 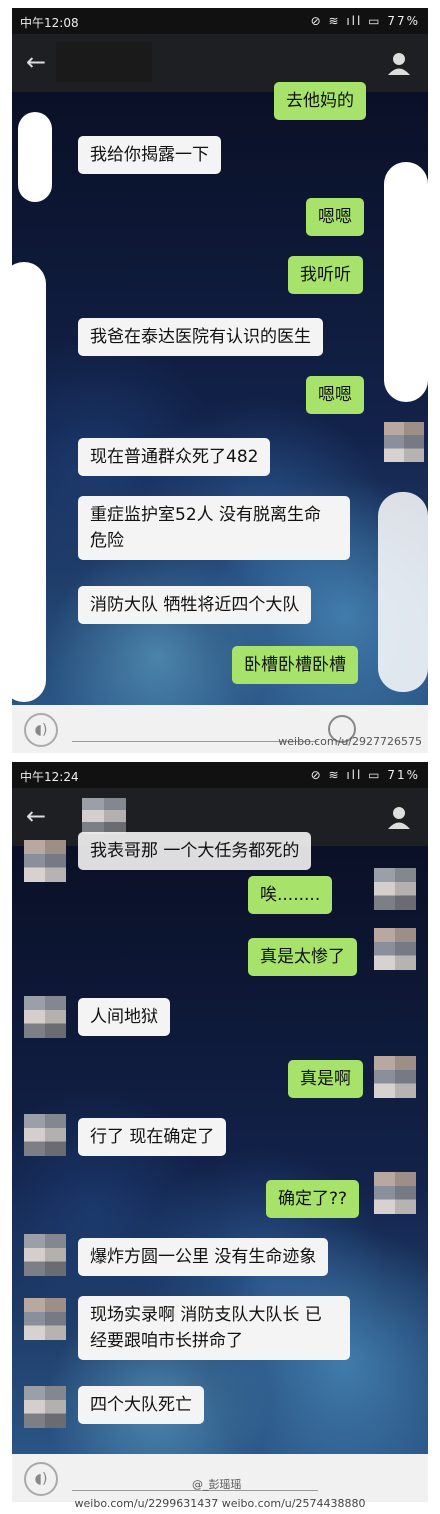 What do you see at coordinates (365, 21) in the screenshot?
I see `status-icons: ⊘ ≋ ıll ▭ 77%` at bounding box center [365, 21].